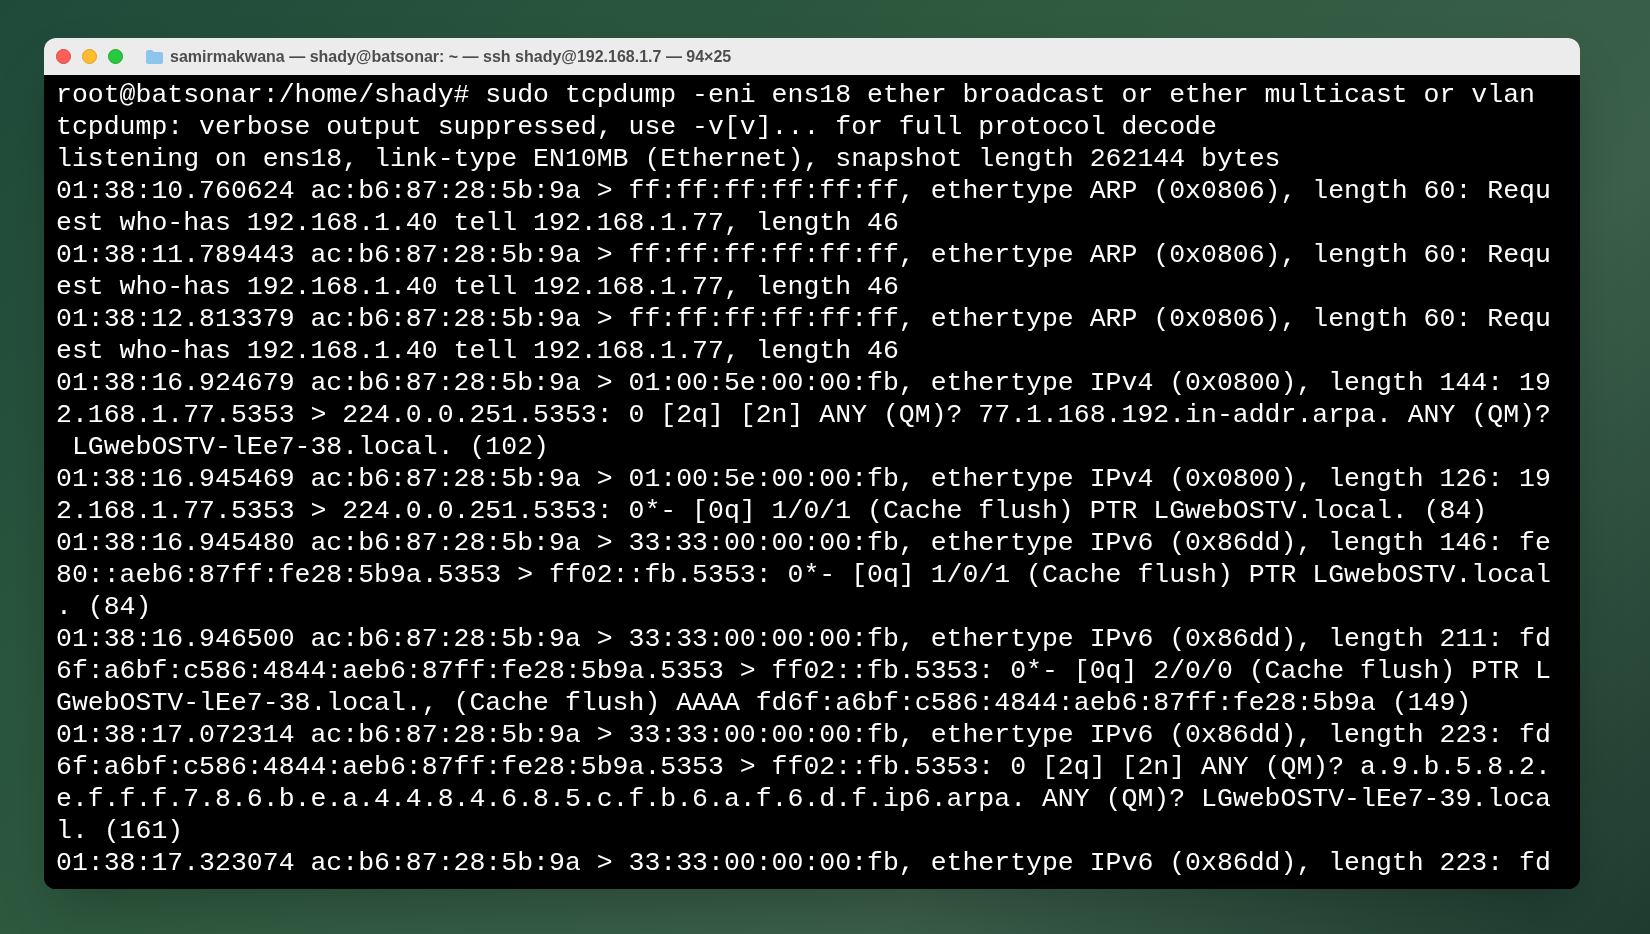 The image size is (1650, 934). What do you see at coordinates (803, 191) in the screenshot?
I see `terminal-line: 01:38:10.760624 ac:b6:87:28:5b:9a > ff:ff:ff:ff:ff:ff, ethertype ARP (0x0806), length 60: Requ` at bounding box center [803, 191].